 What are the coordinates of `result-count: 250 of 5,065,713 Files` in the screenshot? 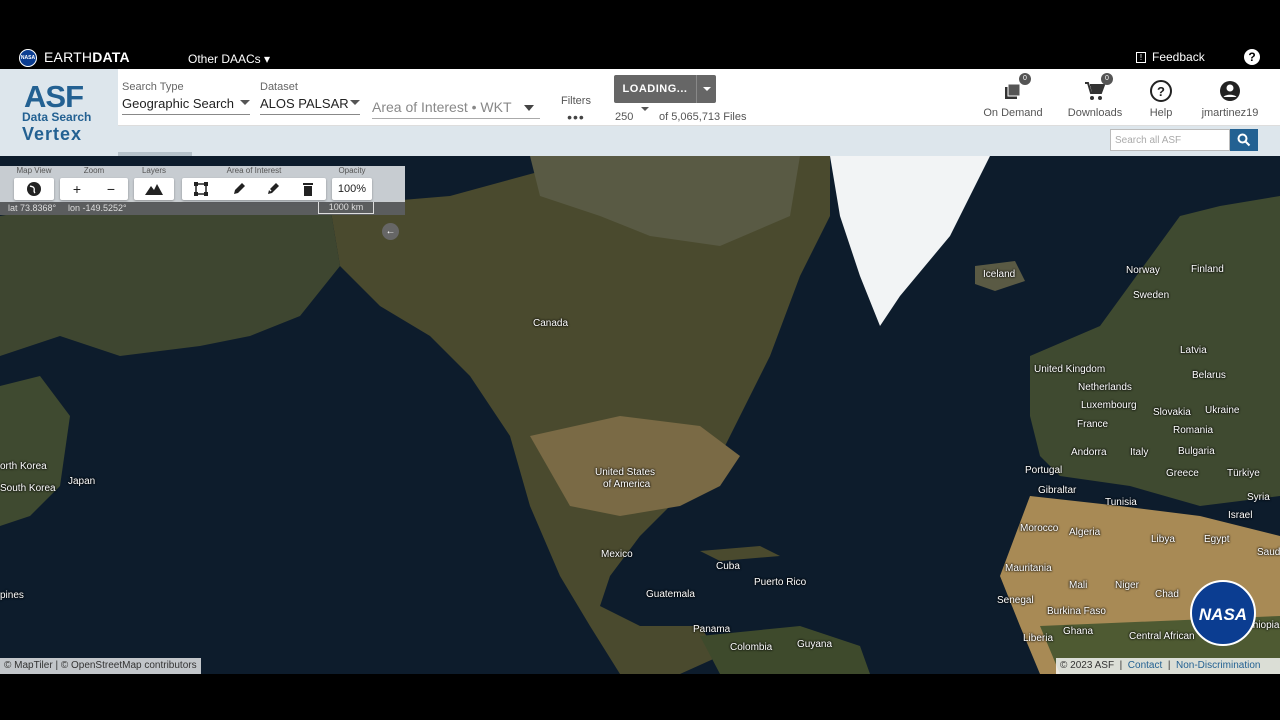 It's located at (680, 115).